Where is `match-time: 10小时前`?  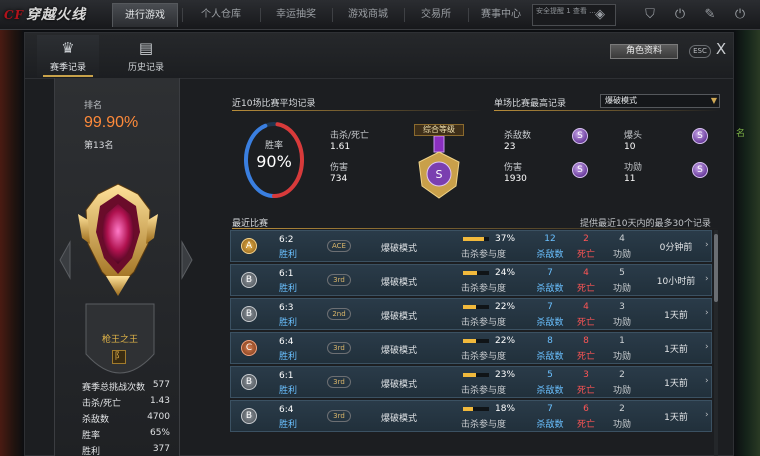 match-time: 10小时前 is located at coordinates (676, 282).